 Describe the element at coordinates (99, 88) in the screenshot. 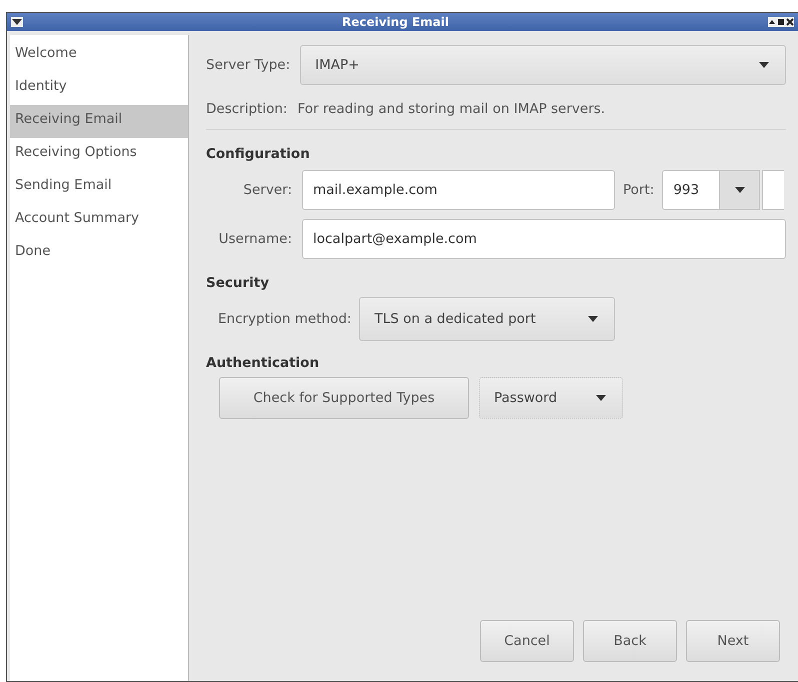

I see `sidebar-item: Identity` at that location.